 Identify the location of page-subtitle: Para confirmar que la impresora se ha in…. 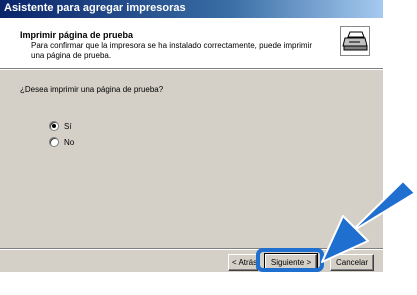
(172, 50).